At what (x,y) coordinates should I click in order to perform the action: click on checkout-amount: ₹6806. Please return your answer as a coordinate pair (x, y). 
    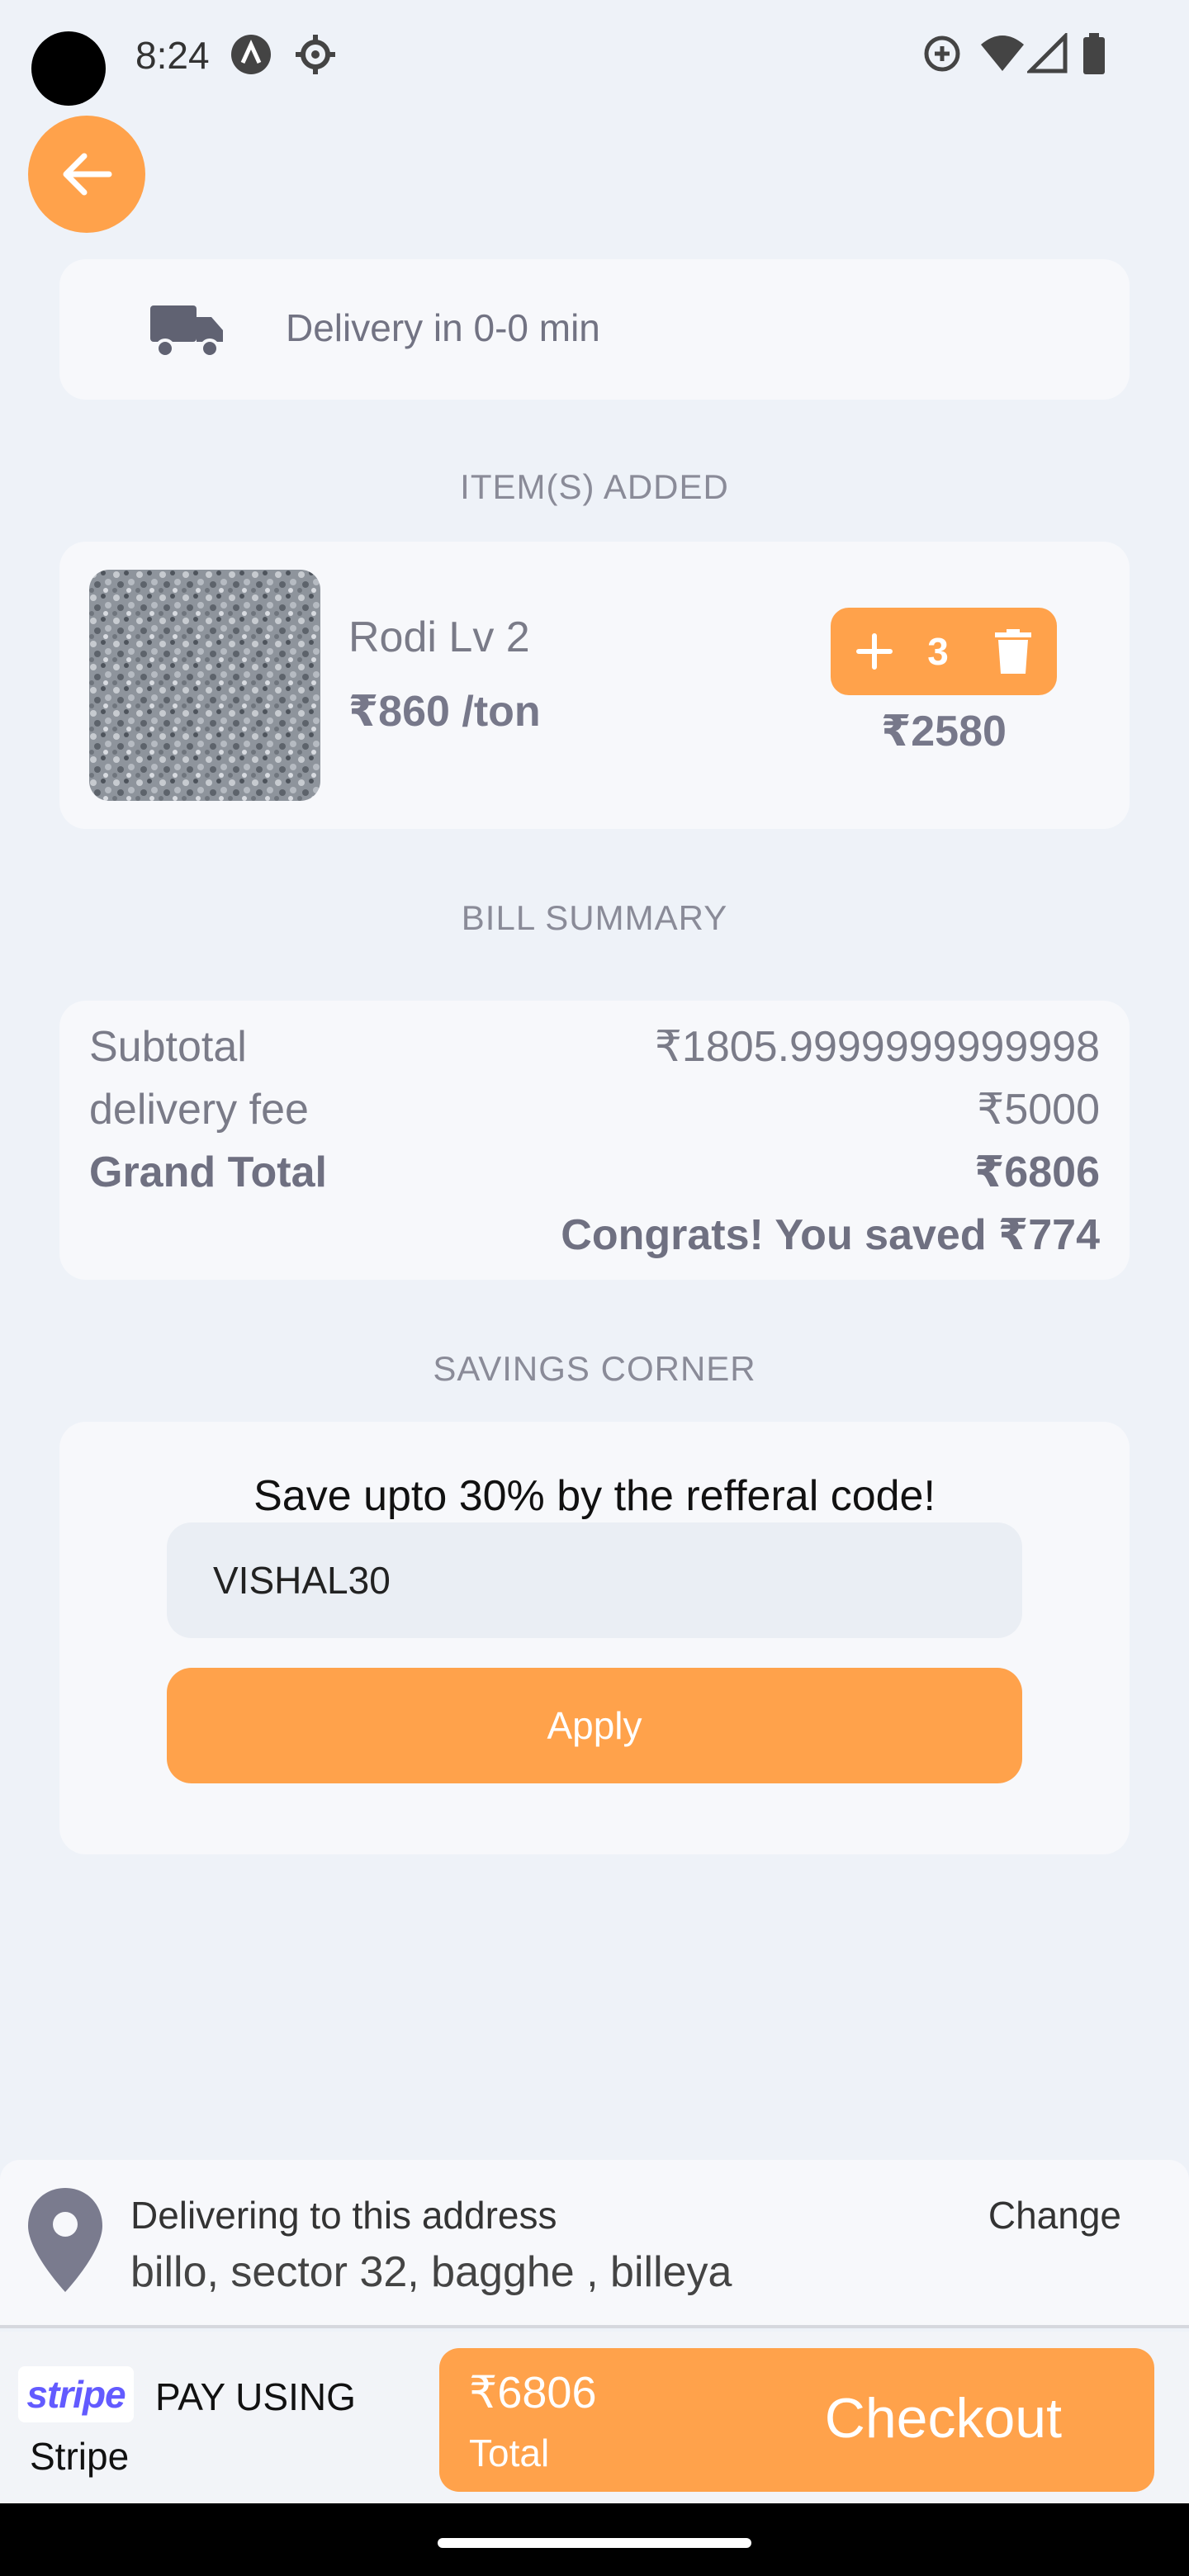
    Looking at the image, I should click on (533, 2392).